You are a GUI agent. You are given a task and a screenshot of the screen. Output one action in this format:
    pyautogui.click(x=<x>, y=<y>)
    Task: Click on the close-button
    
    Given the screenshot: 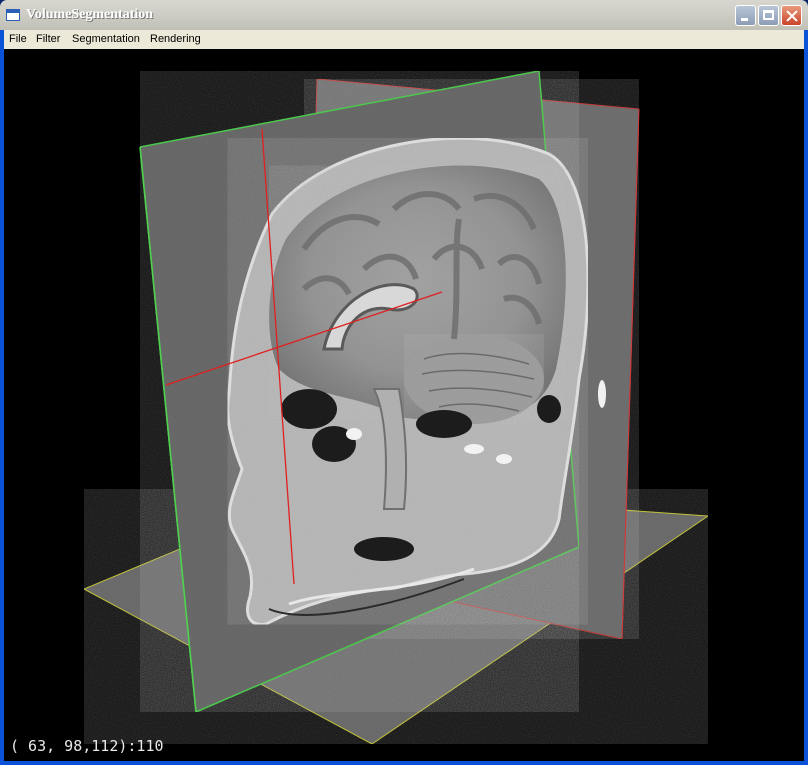 What is the action you would take?
    pyautogui.click(x=791, y=15)
    